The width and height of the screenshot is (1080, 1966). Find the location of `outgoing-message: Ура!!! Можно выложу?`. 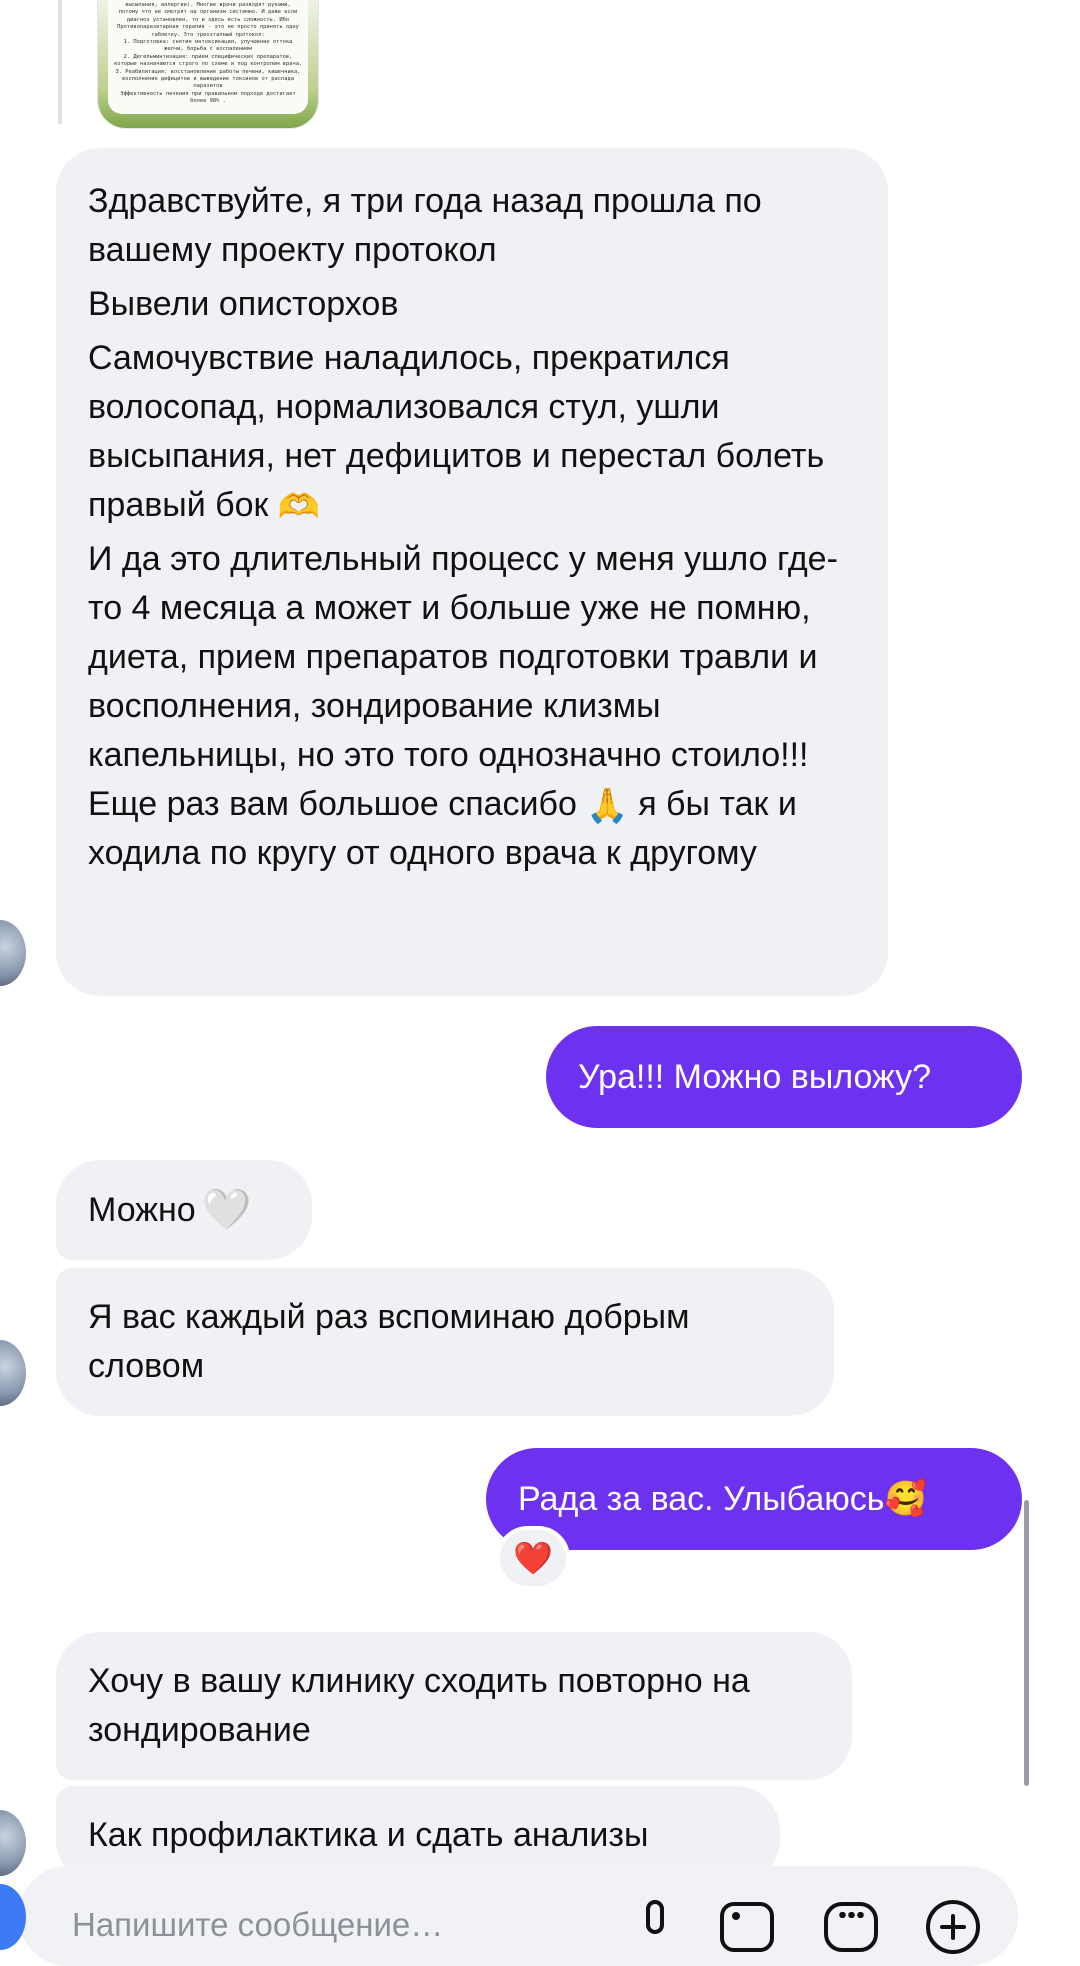

outgoing-message: Ура!!! Можно выложу? is located at coordinates (784, 1077).